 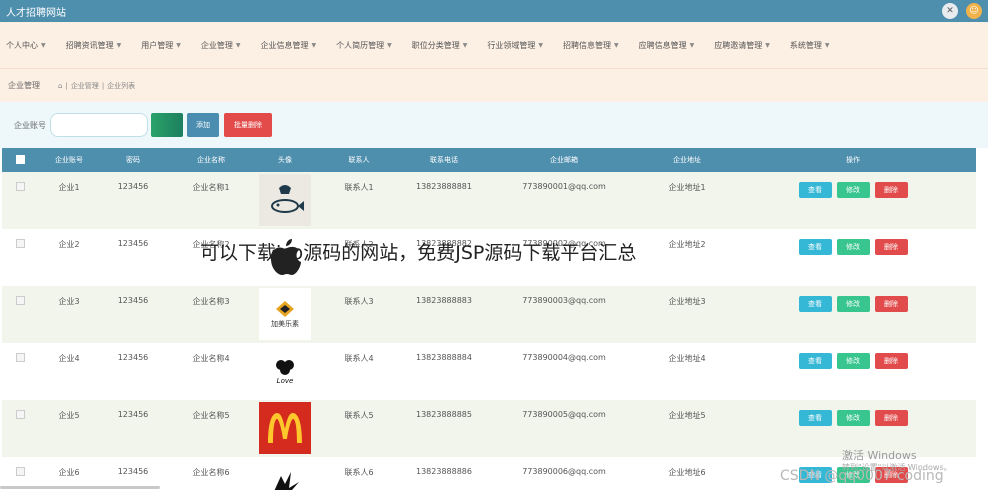 What do you see at coordinates (359, 301) in the screenshot?
I see `cell-contact: 联系人3` at bounding box center [359, 301].